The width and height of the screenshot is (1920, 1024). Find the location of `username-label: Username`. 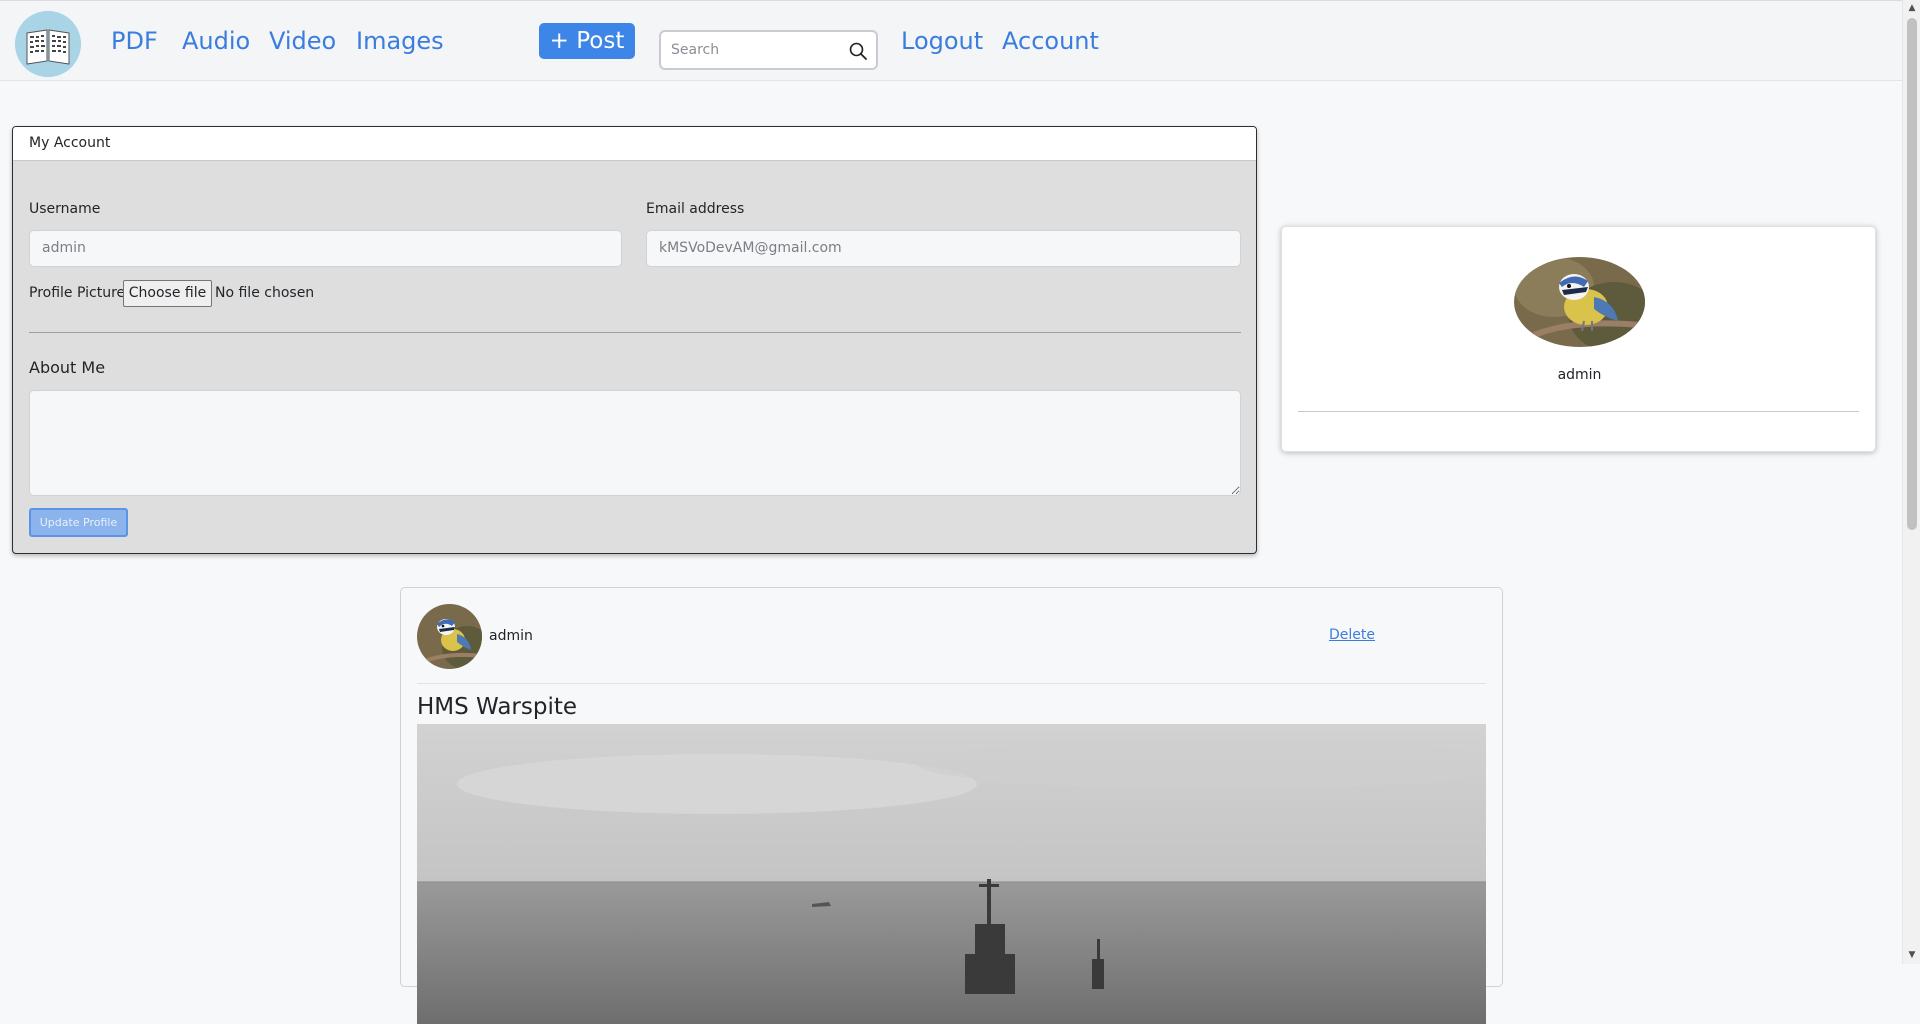

username-label: Username is located at coordinates (65, 209).